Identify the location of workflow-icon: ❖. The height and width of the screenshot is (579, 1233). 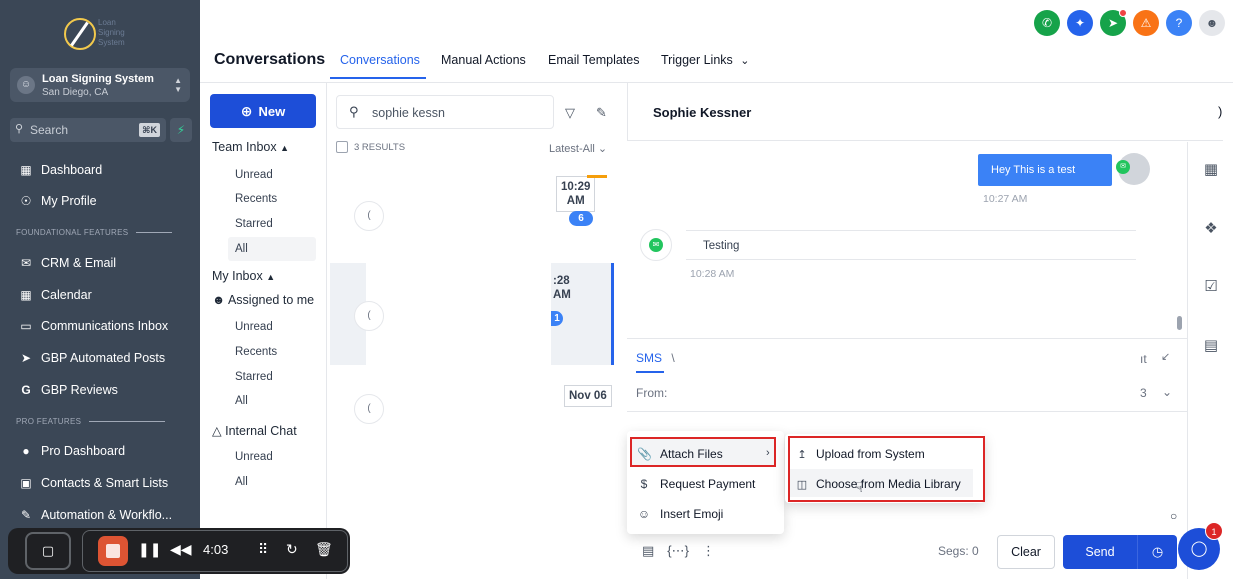
(1211, 228).